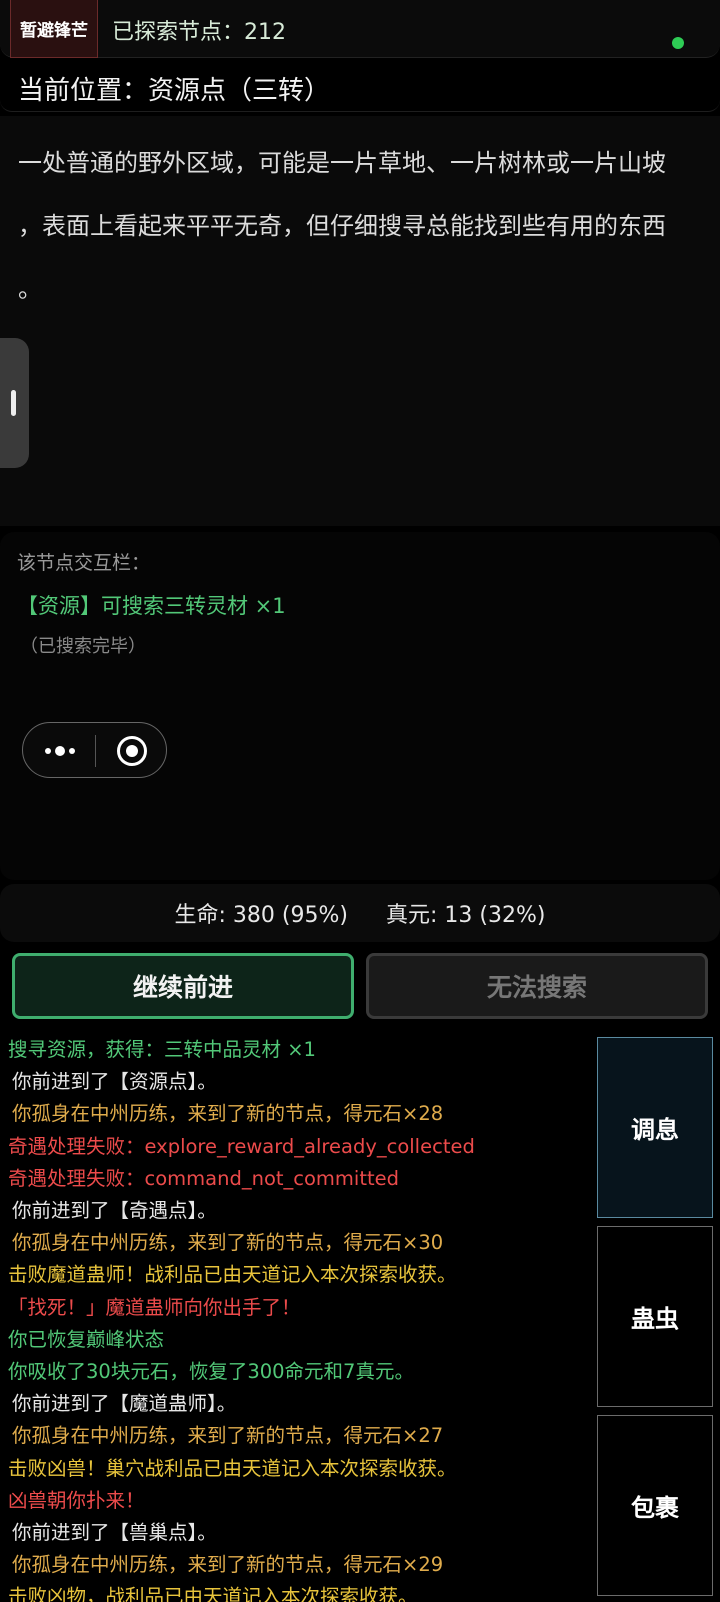 The width and height of the screenshot is (720, 1602). Describe the element at coordinates (655, 1505) in the screenshot. I see `bag-button: 包裹` at that location.